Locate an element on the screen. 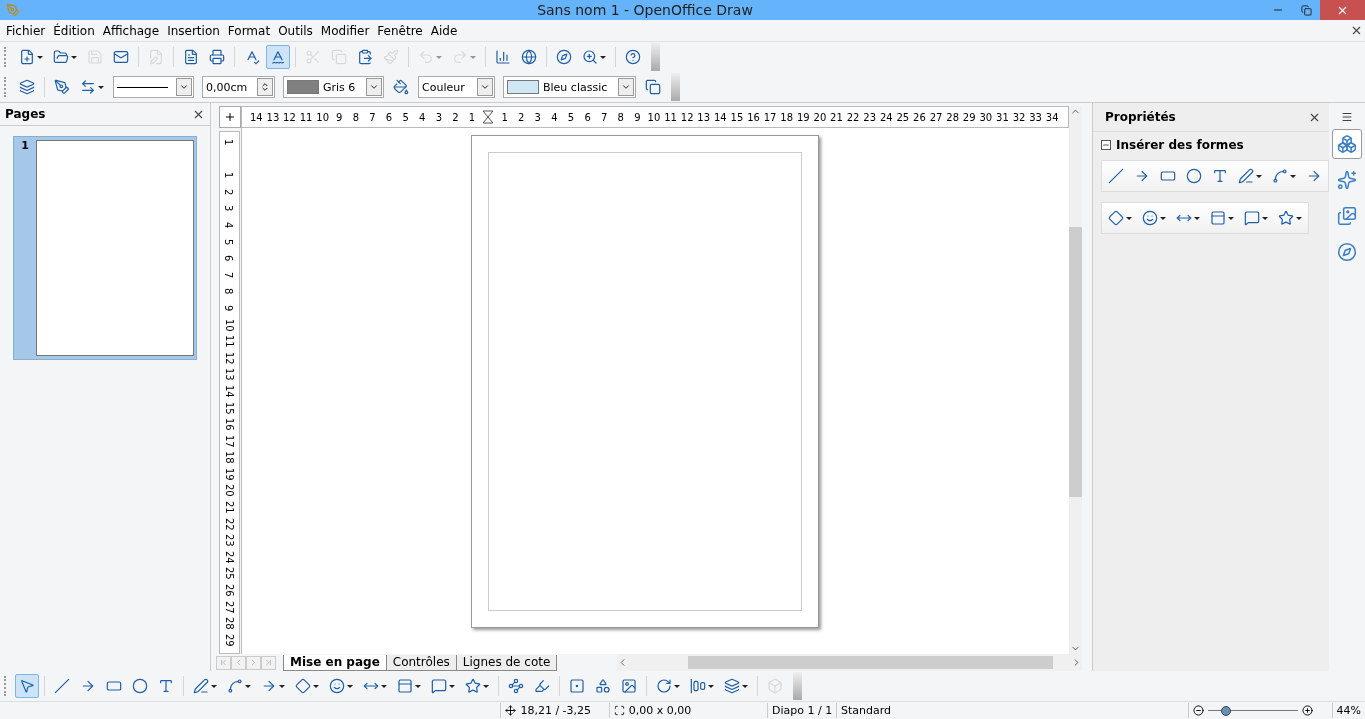  layer-tab: Mise en page is located at coordinates (335, 662).